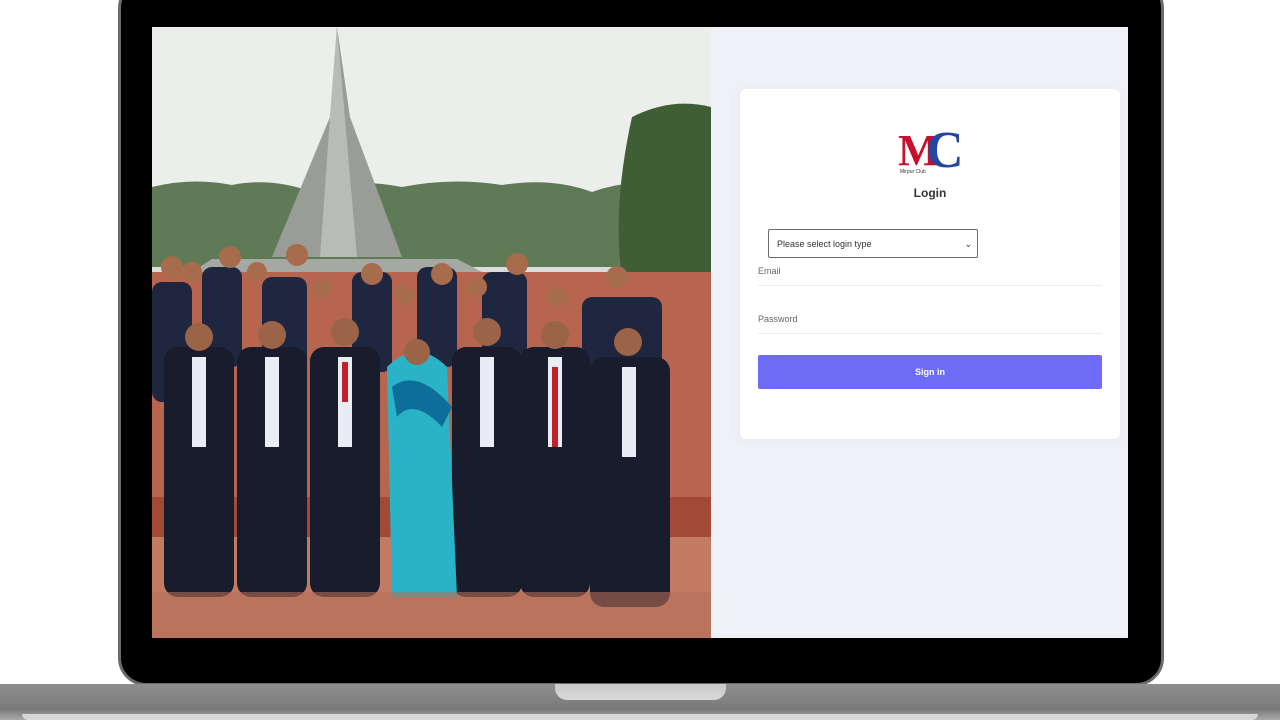 This screenshot has height=720, width=1280. Describe the element at coordinates (930, 324) in the screenshot. I see `password-field: Password` at that location.